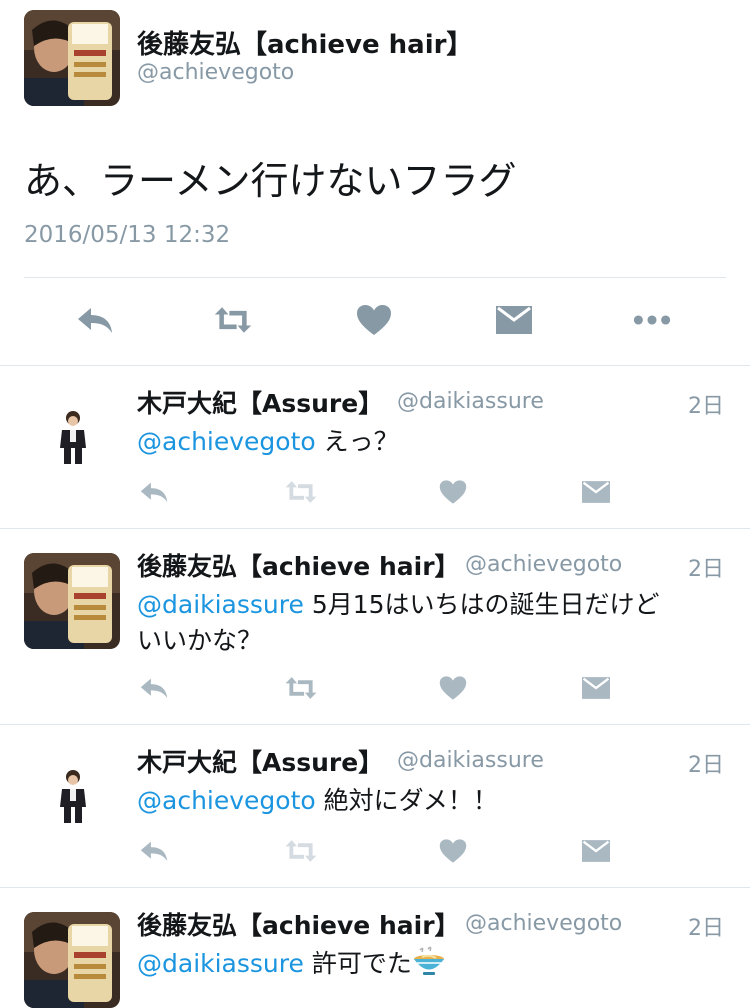 Image resolution: width=750 pixels, height=1008 pixels. What do you see at coordinates (375, 277) in the screenshot?
I see `divider` at bounding box center [375, 277].